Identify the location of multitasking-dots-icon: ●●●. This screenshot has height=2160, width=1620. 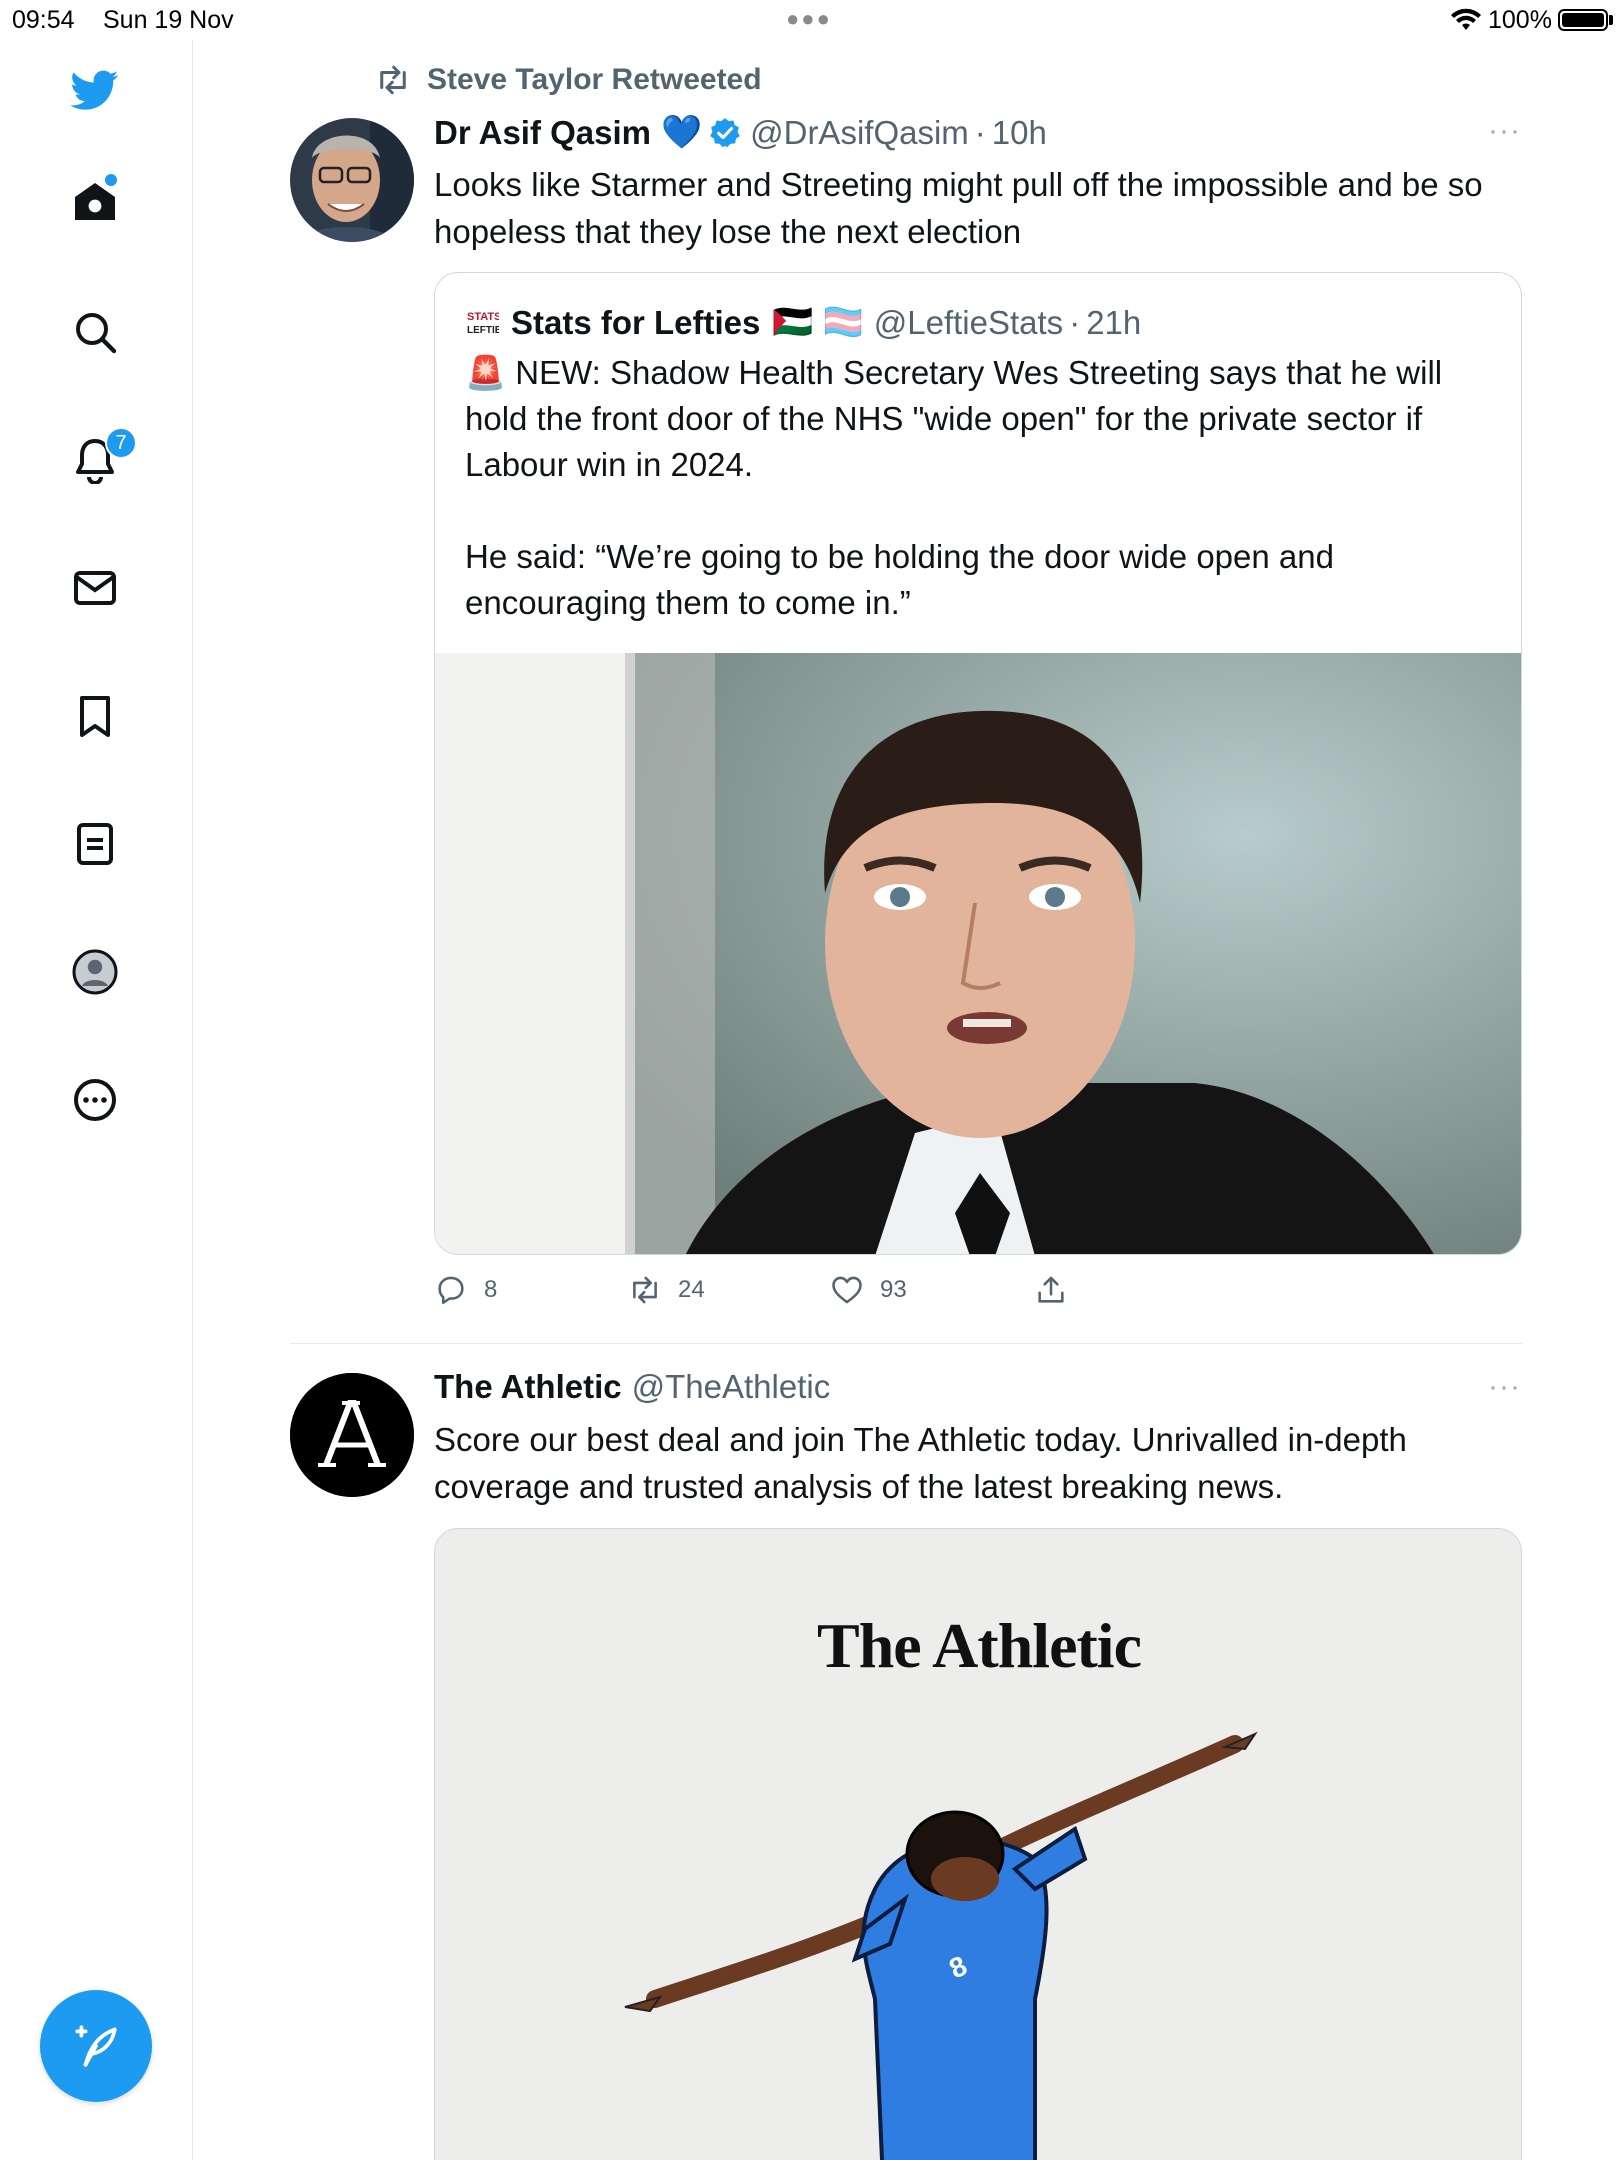
(809, 19).